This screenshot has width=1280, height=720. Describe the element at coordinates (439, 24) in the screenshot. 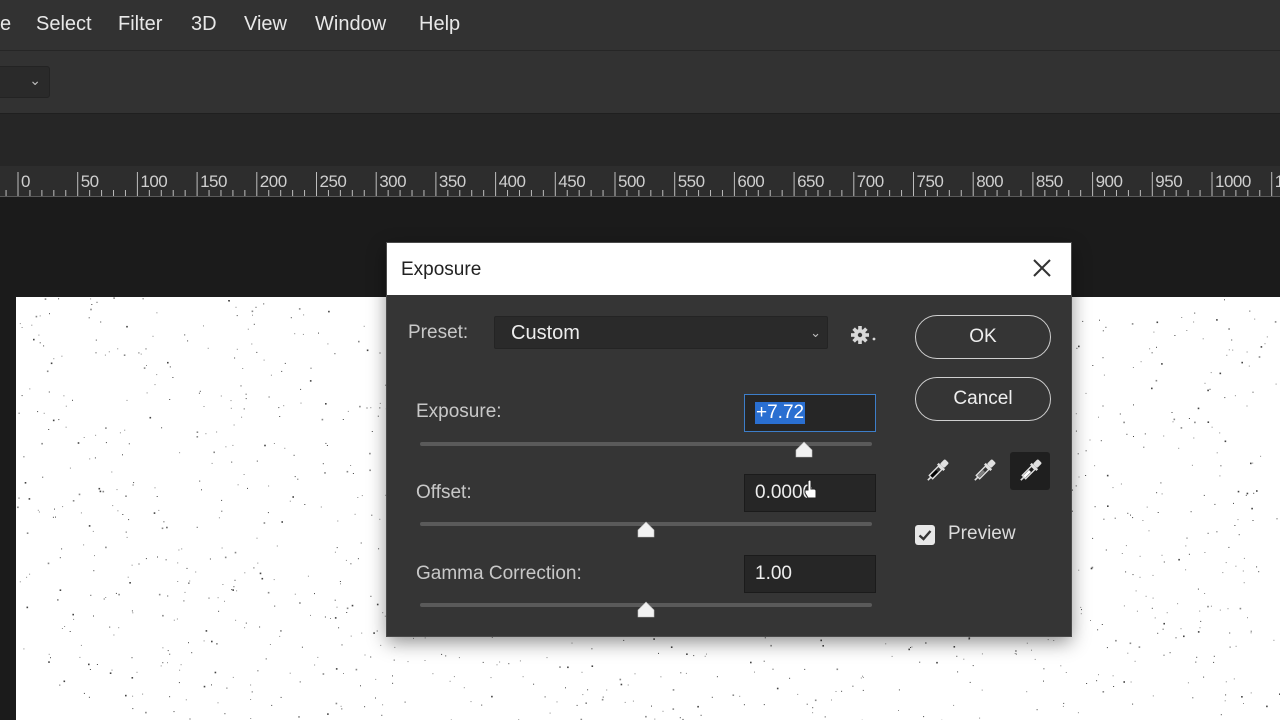

I see `menu-item-help: Help` at that location.